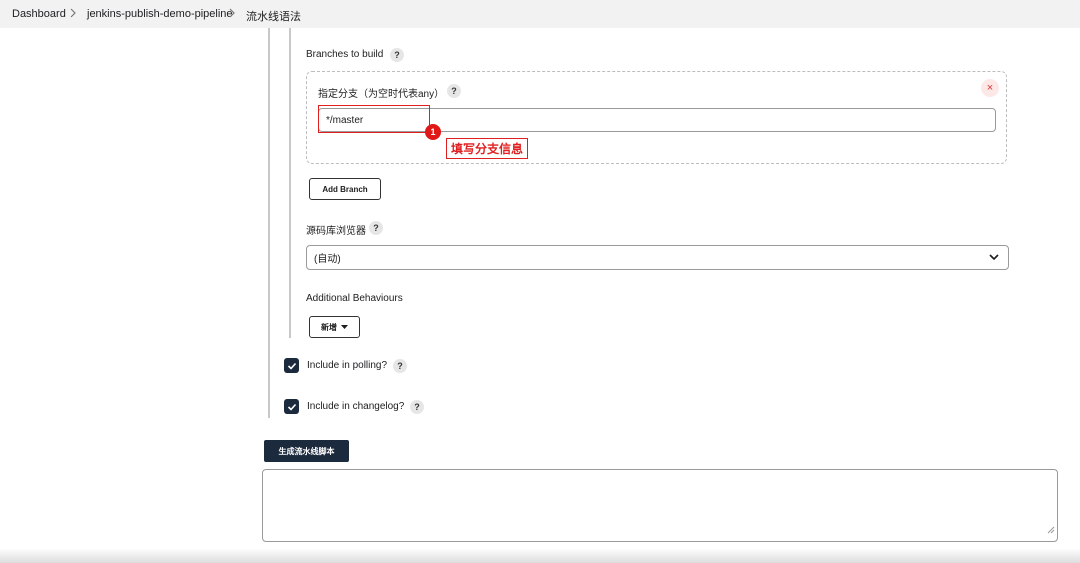  Describe the element at coordinates (660, 505) in the screenshot. I see `generated-script-textarea` at that location.